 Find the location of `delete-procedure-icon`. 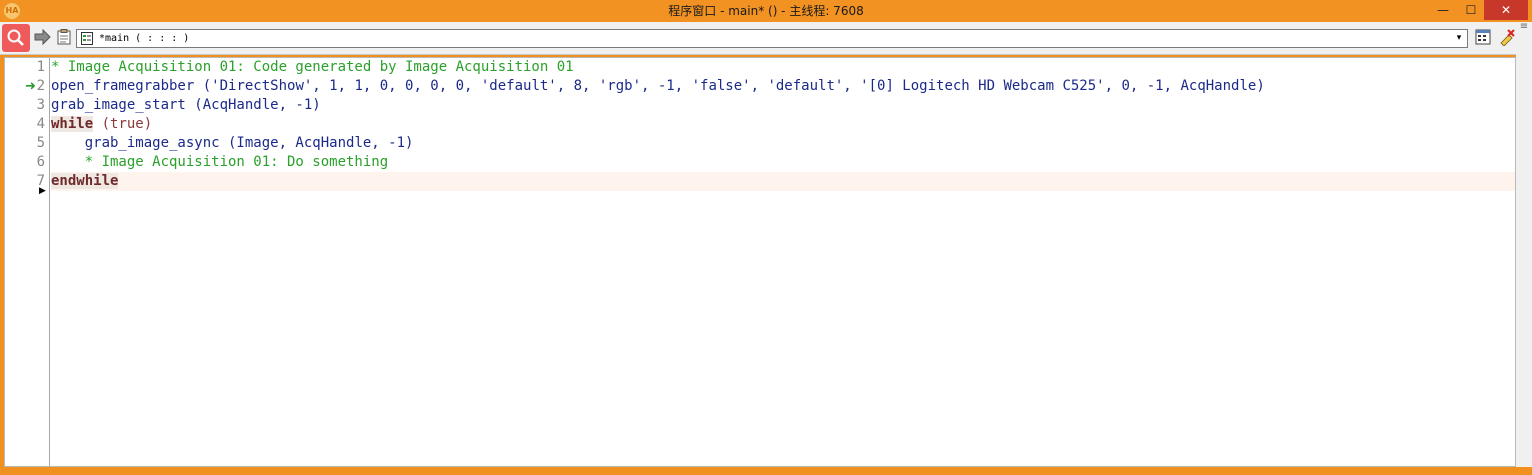

delete-procedure-icon is located at coordinates (1507, 37).